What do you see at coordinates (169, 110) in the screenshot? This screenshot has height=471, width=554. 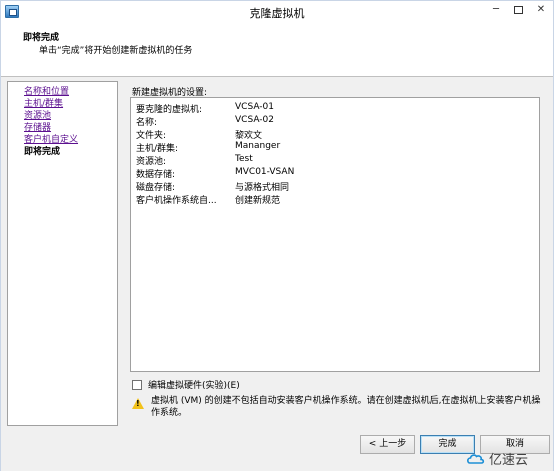 I see `setting-key: 要克隆的虚拟机:` at bounding box center [169, 110].